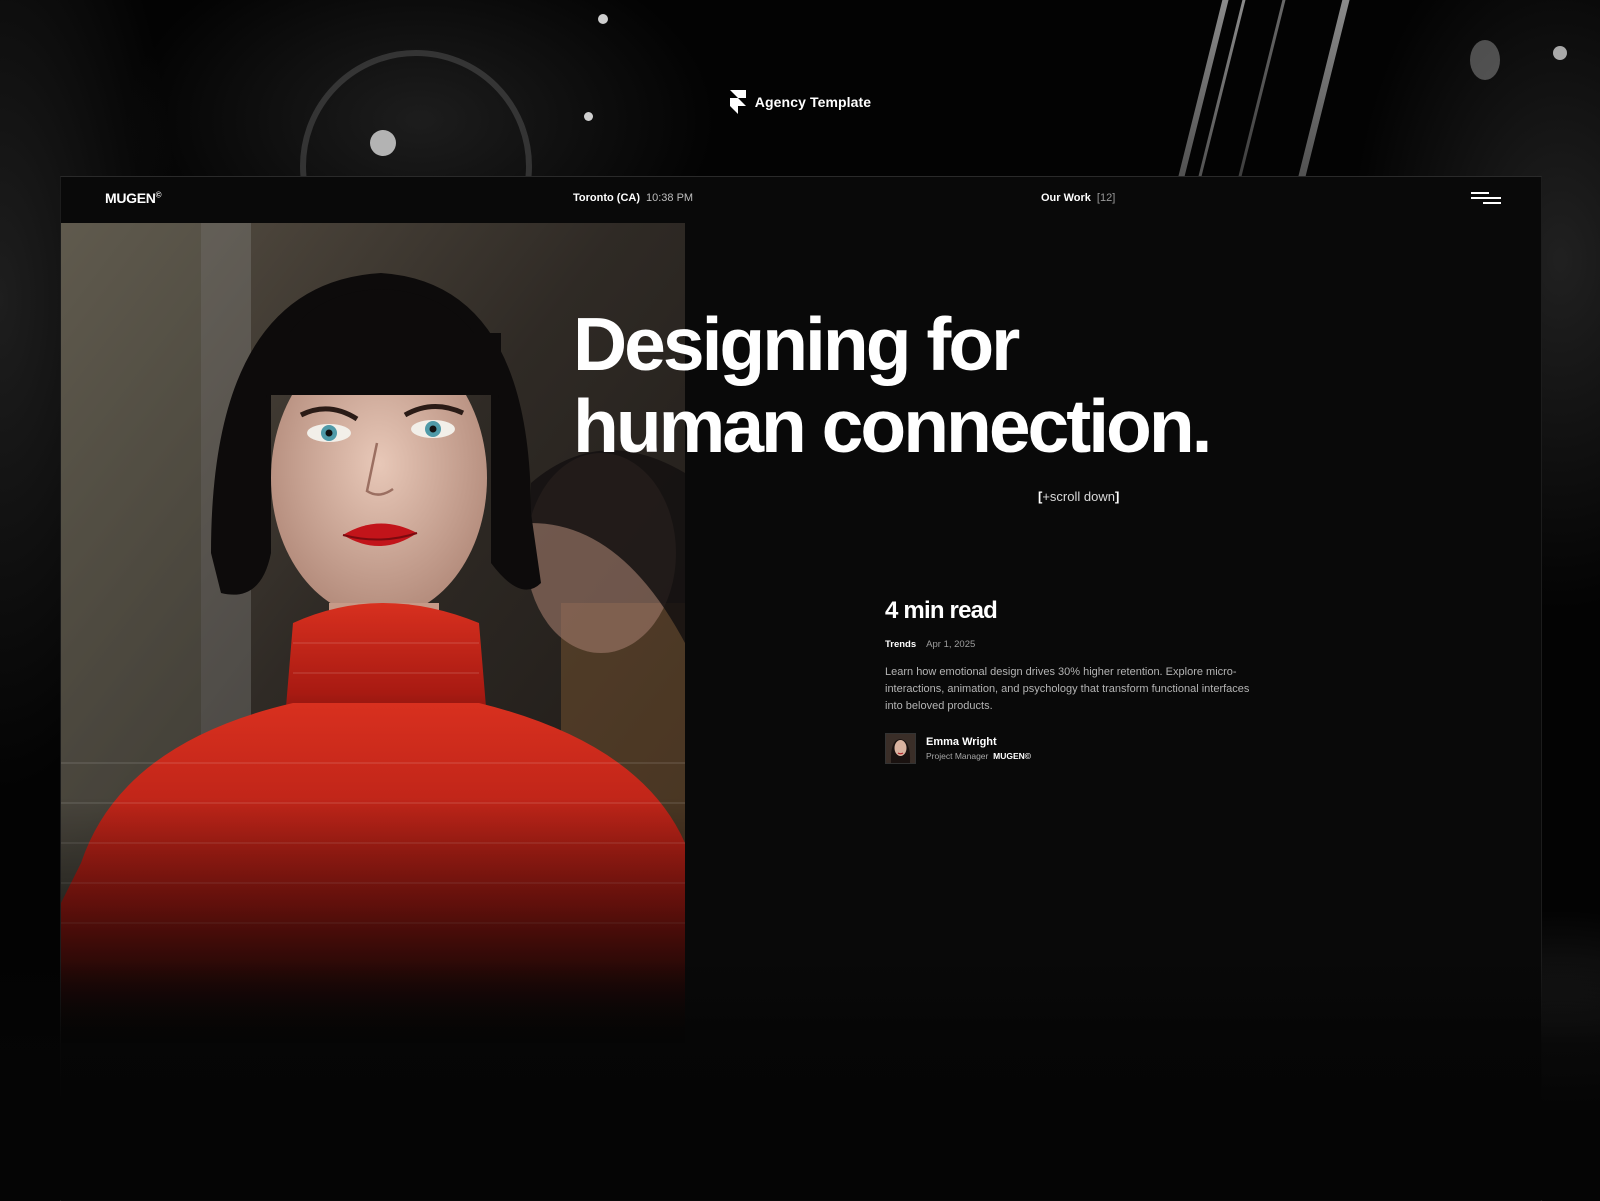  What do you see at coordinates (670, 198) in the screenshot?
I see `local-time: 10:38 PM` at bounding box center [670, 198].